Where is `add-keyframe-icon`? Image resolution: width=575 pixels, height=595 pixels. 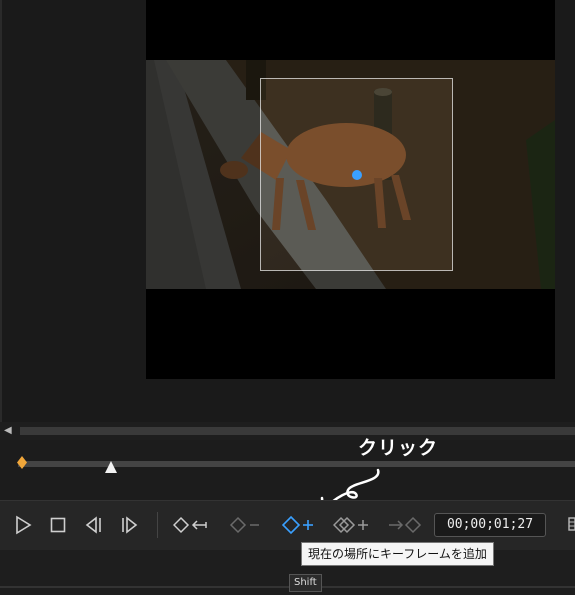
add-keyframe-icon is located at coordinates (297, 525).